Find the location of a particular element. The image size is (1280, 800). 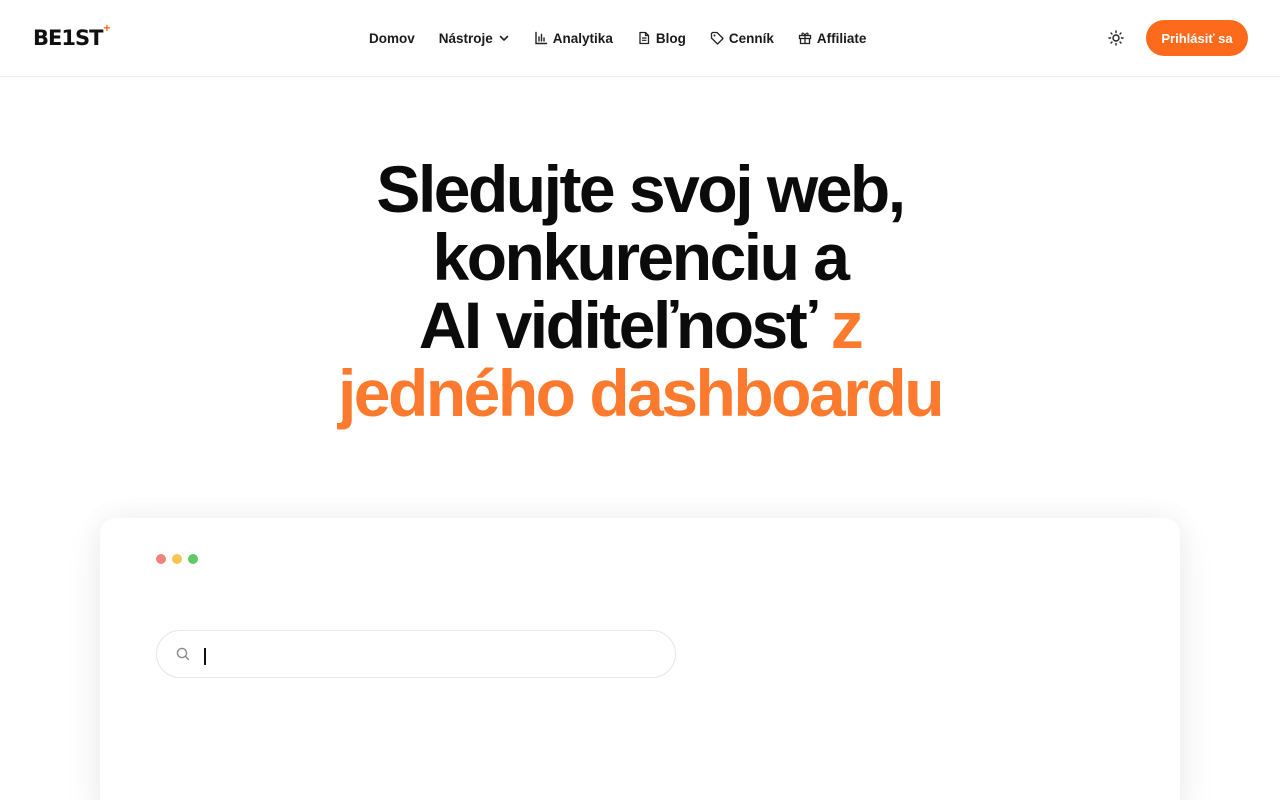

nav-item-domov: Domov is located at coordinates (392, 38).